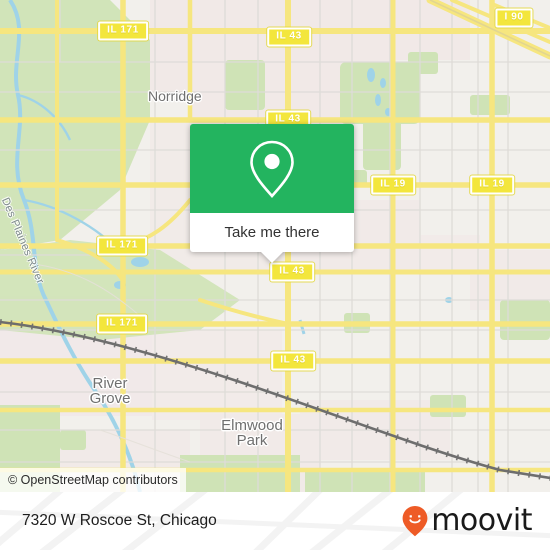 This screenshot has width=550, height=550. I want to click on moovit-logo: moovit, so click(467, 521).